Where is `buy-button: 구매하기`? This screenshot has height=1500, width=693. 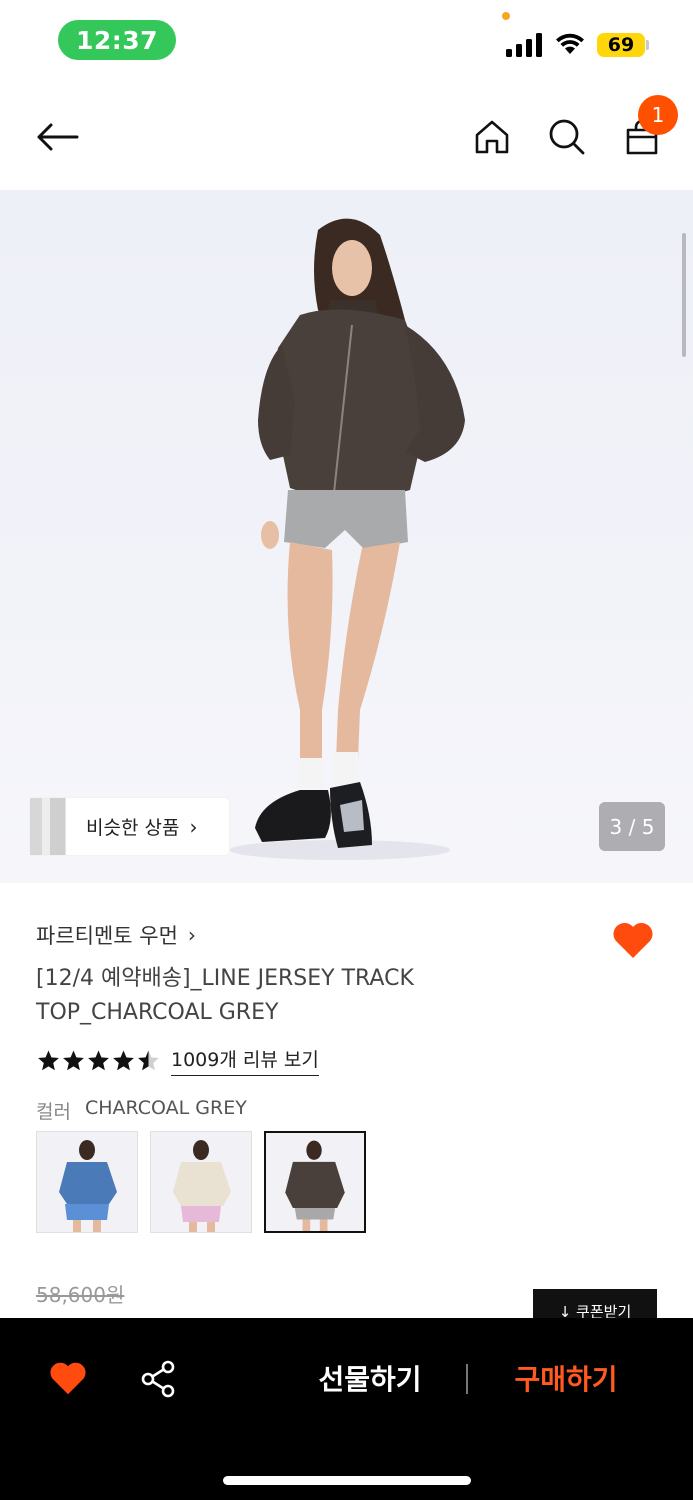 buy-button: 구매하기 is located at coordinates (566, 1378).